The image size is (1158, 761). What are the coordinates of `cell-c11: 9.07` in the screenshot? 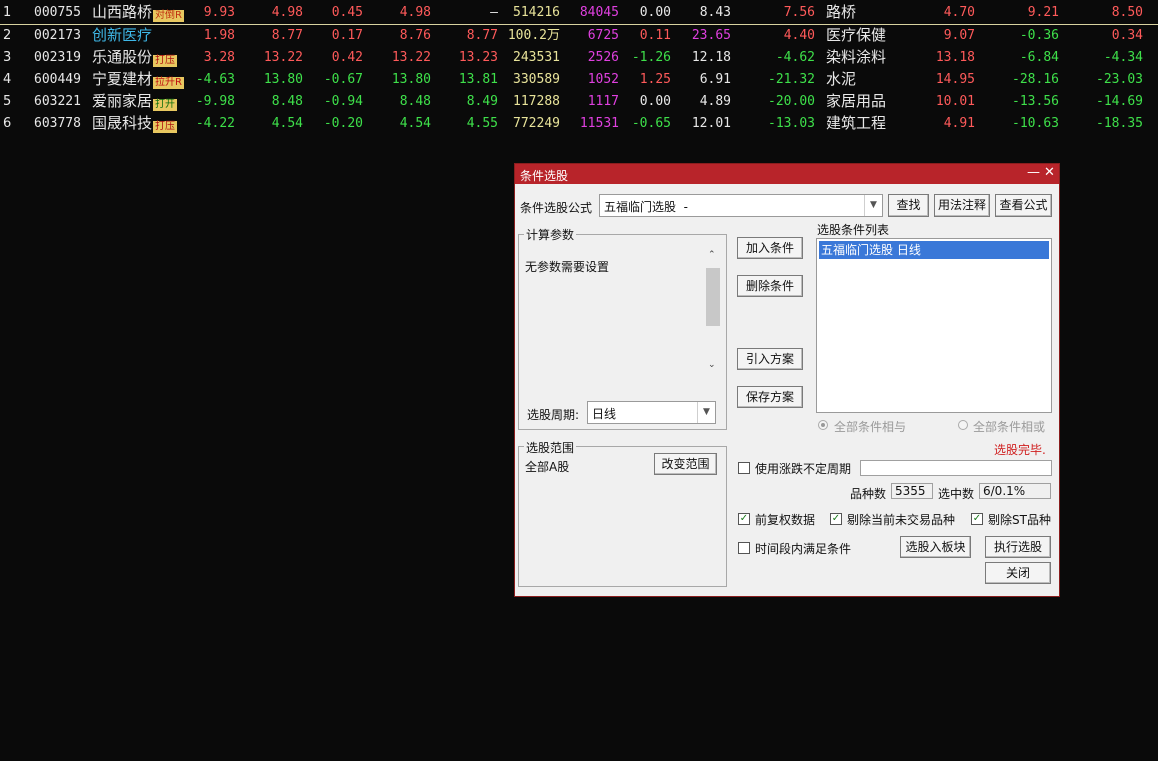 It's located at (959, 35).